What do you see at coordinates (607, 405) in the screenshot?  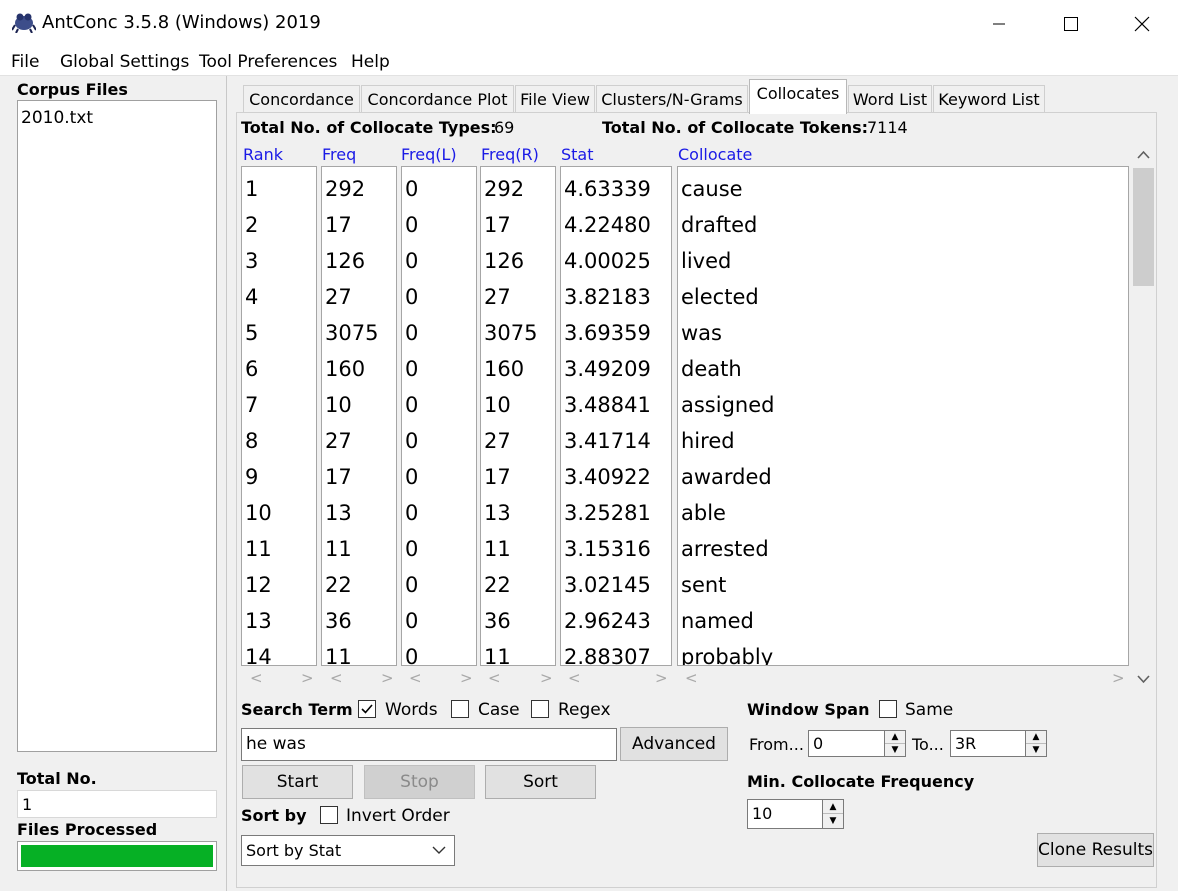 I see `result-cell: 3.48841` at bounding box center [607, 405].